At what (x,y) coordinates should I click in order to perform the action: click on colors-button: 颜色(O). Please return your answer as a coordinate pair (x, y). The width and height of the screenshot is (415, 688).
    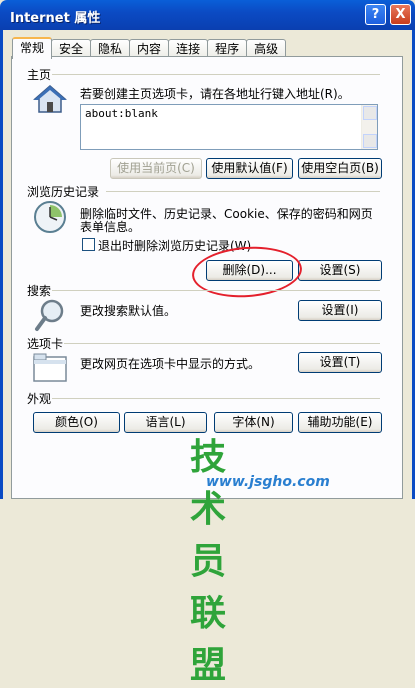
    Looking at the image, I should click on (76, 422).